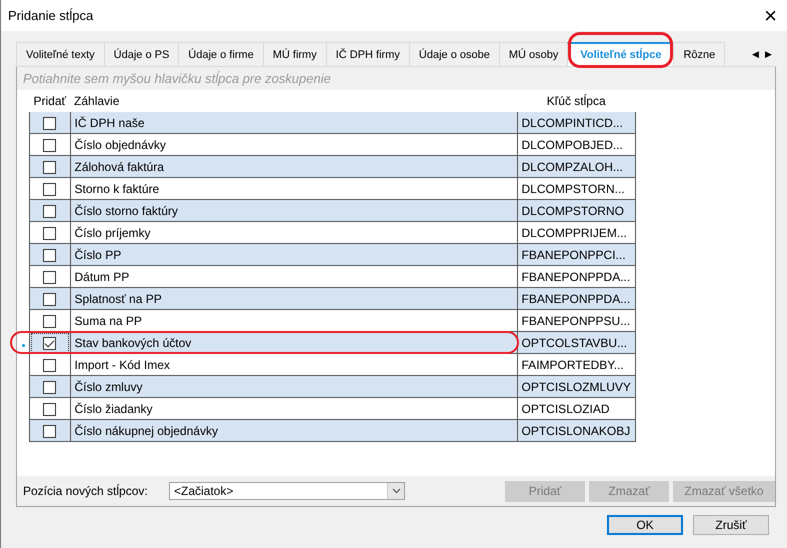  I want to click on table-cell: OPTCISLONAKOBJ, so click(576, 431).